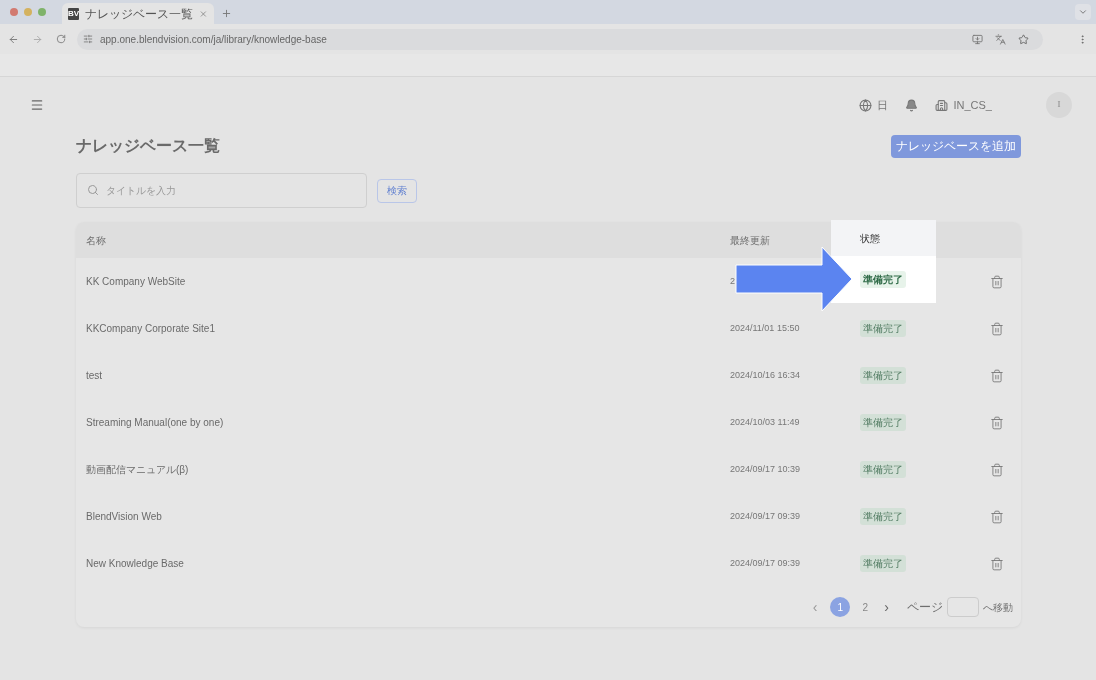 The width and height of the screenshot is (1096, 680). What do you see at coordinates (560, 39) in the screenshot?
I see `address-bar: app.one.blendvision.com/ja/library/knowledge-base` at bounding box center [560, 39].